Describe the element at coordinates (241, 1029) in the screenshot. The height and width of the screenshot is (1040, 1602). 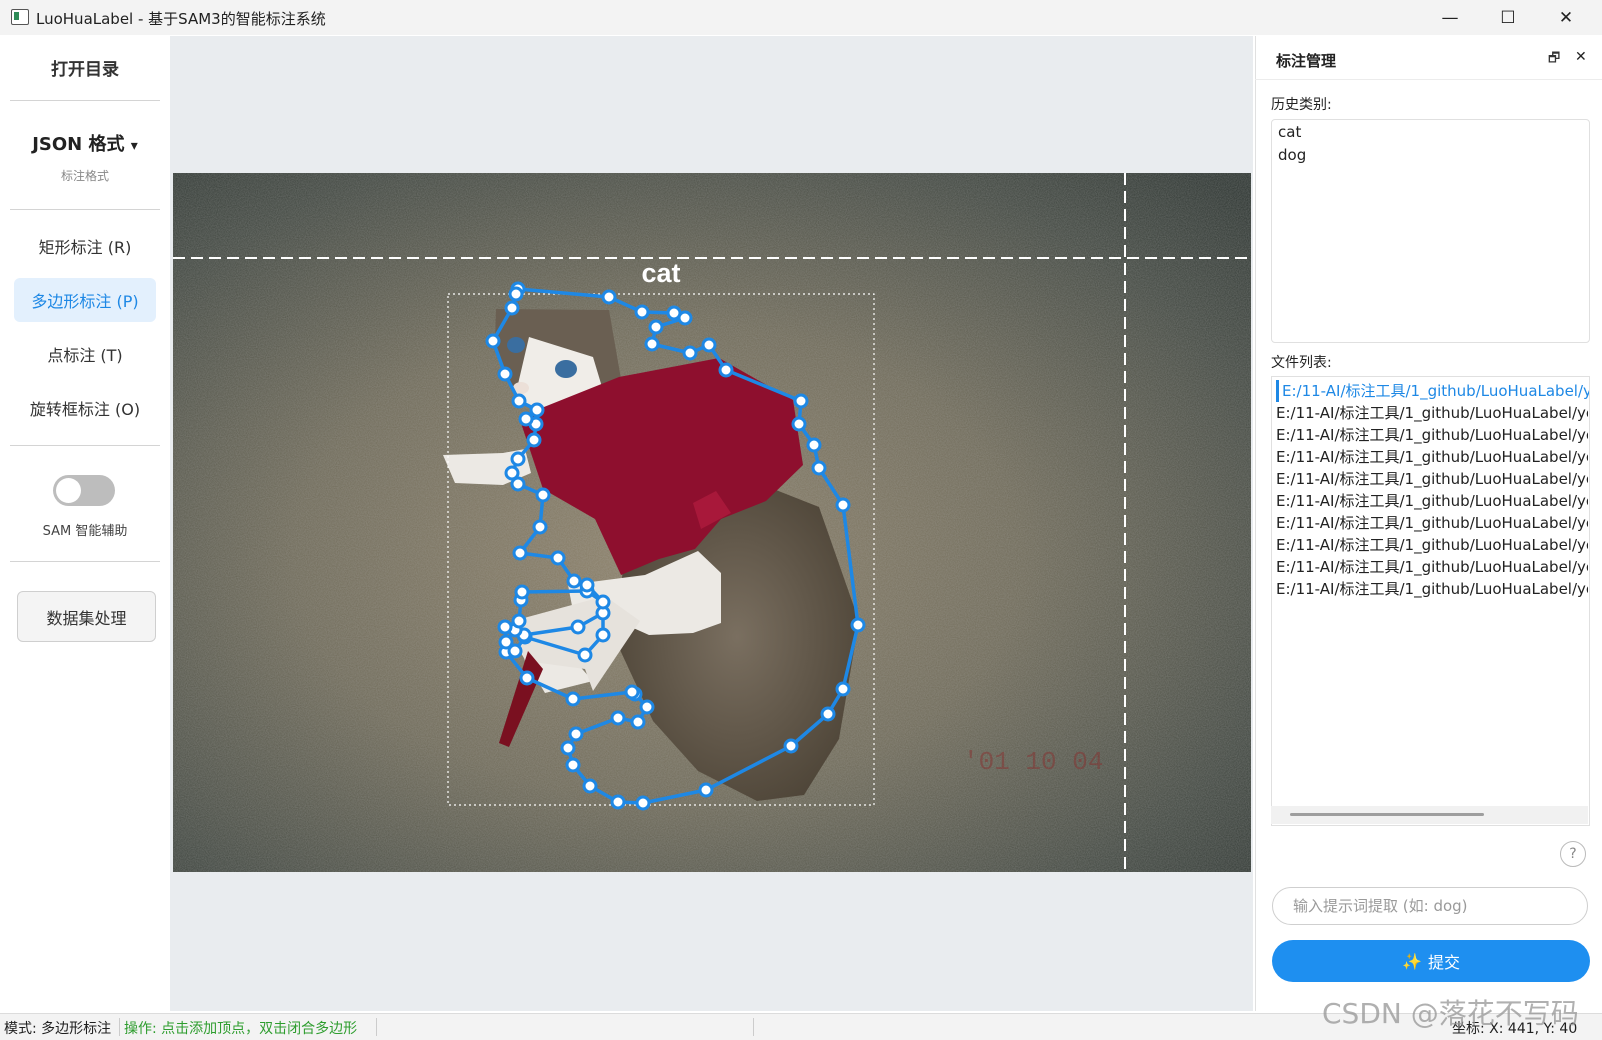
I see `status-operation: 操作: 点击添加顶点，双击闭合多边形` at that location.